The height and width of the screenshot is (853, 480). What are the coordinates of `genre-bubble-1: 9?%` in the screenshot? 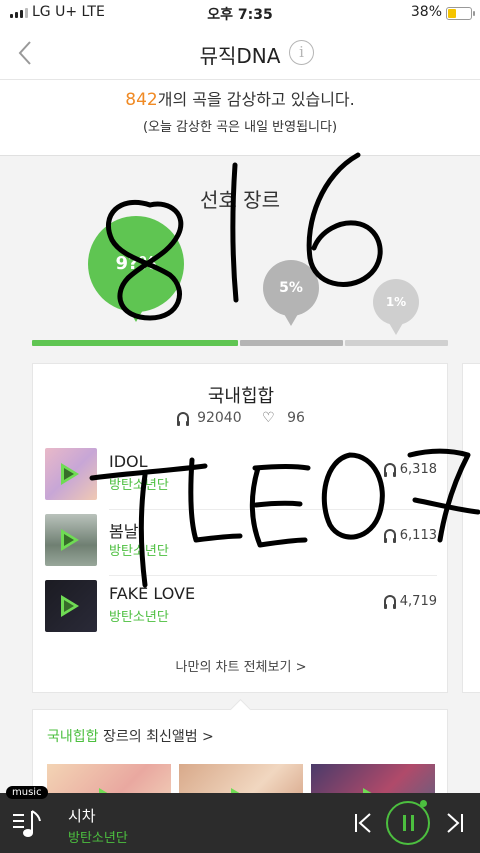 It's located at (136, 269).